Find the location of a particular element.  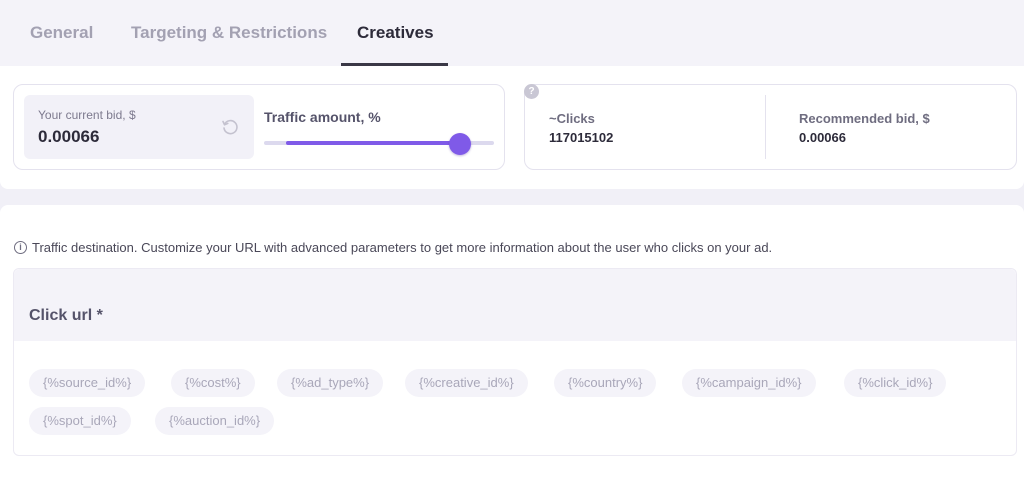

tab-targeting-restrictions: Targeting & Restrictions is located at coordinates (229, 33).